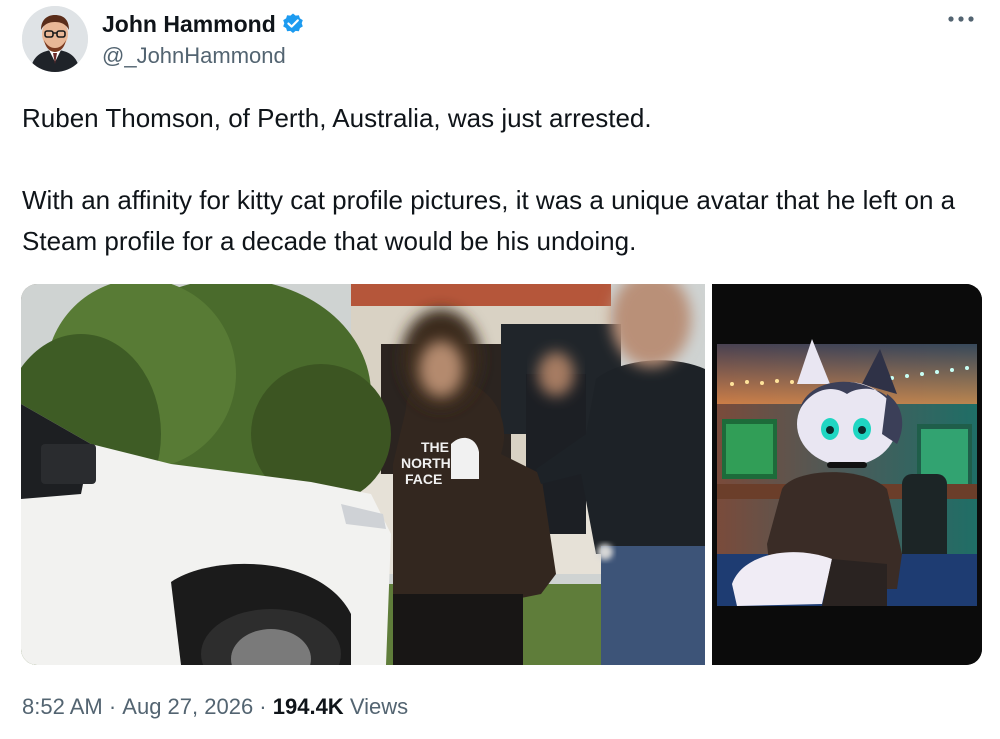 The height and width of the screenshot is (739, 1000). I want to click on tweet-header: John Hammond @_JohnHammond, so click(163, 39).